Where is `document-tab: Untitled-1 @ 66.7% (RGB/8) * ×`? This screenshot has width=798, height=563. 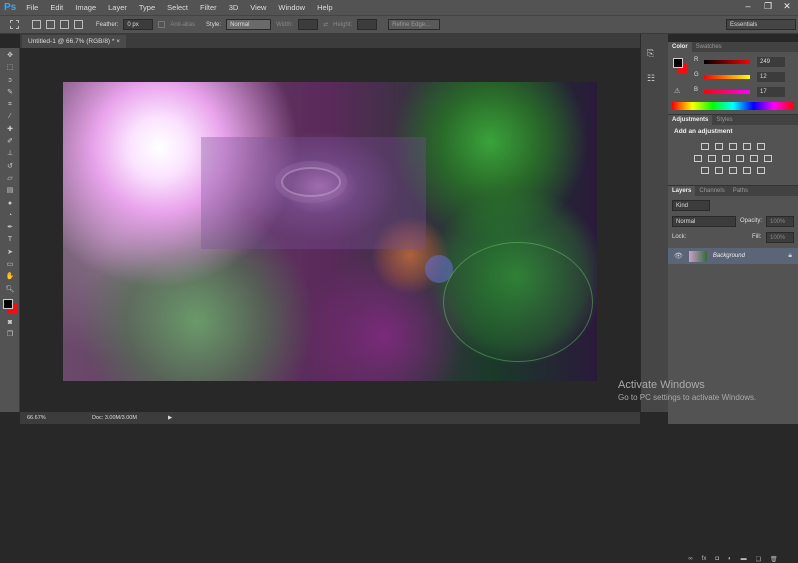 document-tab: Untitled-1 @ 66.7% (RGB/8) * × is located at coordinates (74, 41).